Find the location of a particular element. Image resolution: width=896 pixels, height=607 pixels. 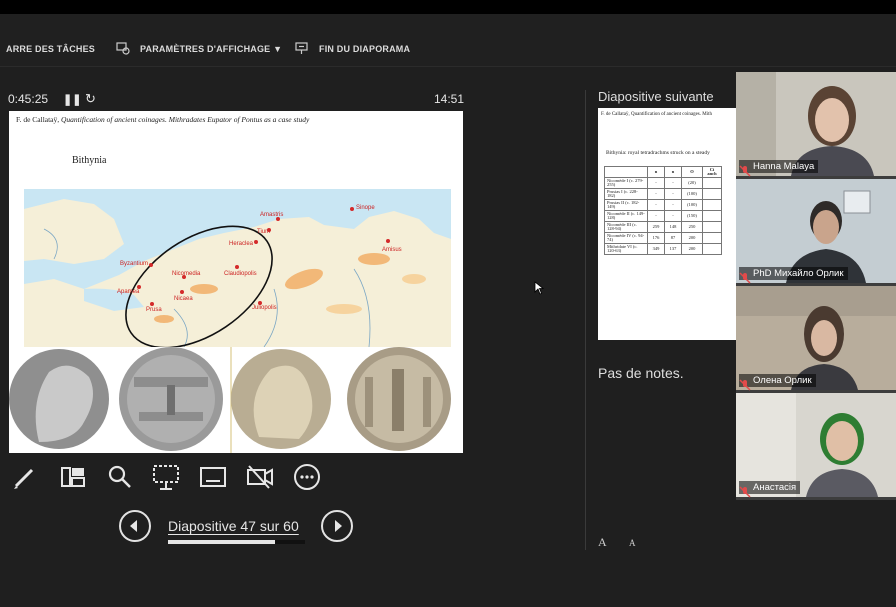

taskbar-button: ARRE DES TÂCHES is located at coordinates (50, 49).